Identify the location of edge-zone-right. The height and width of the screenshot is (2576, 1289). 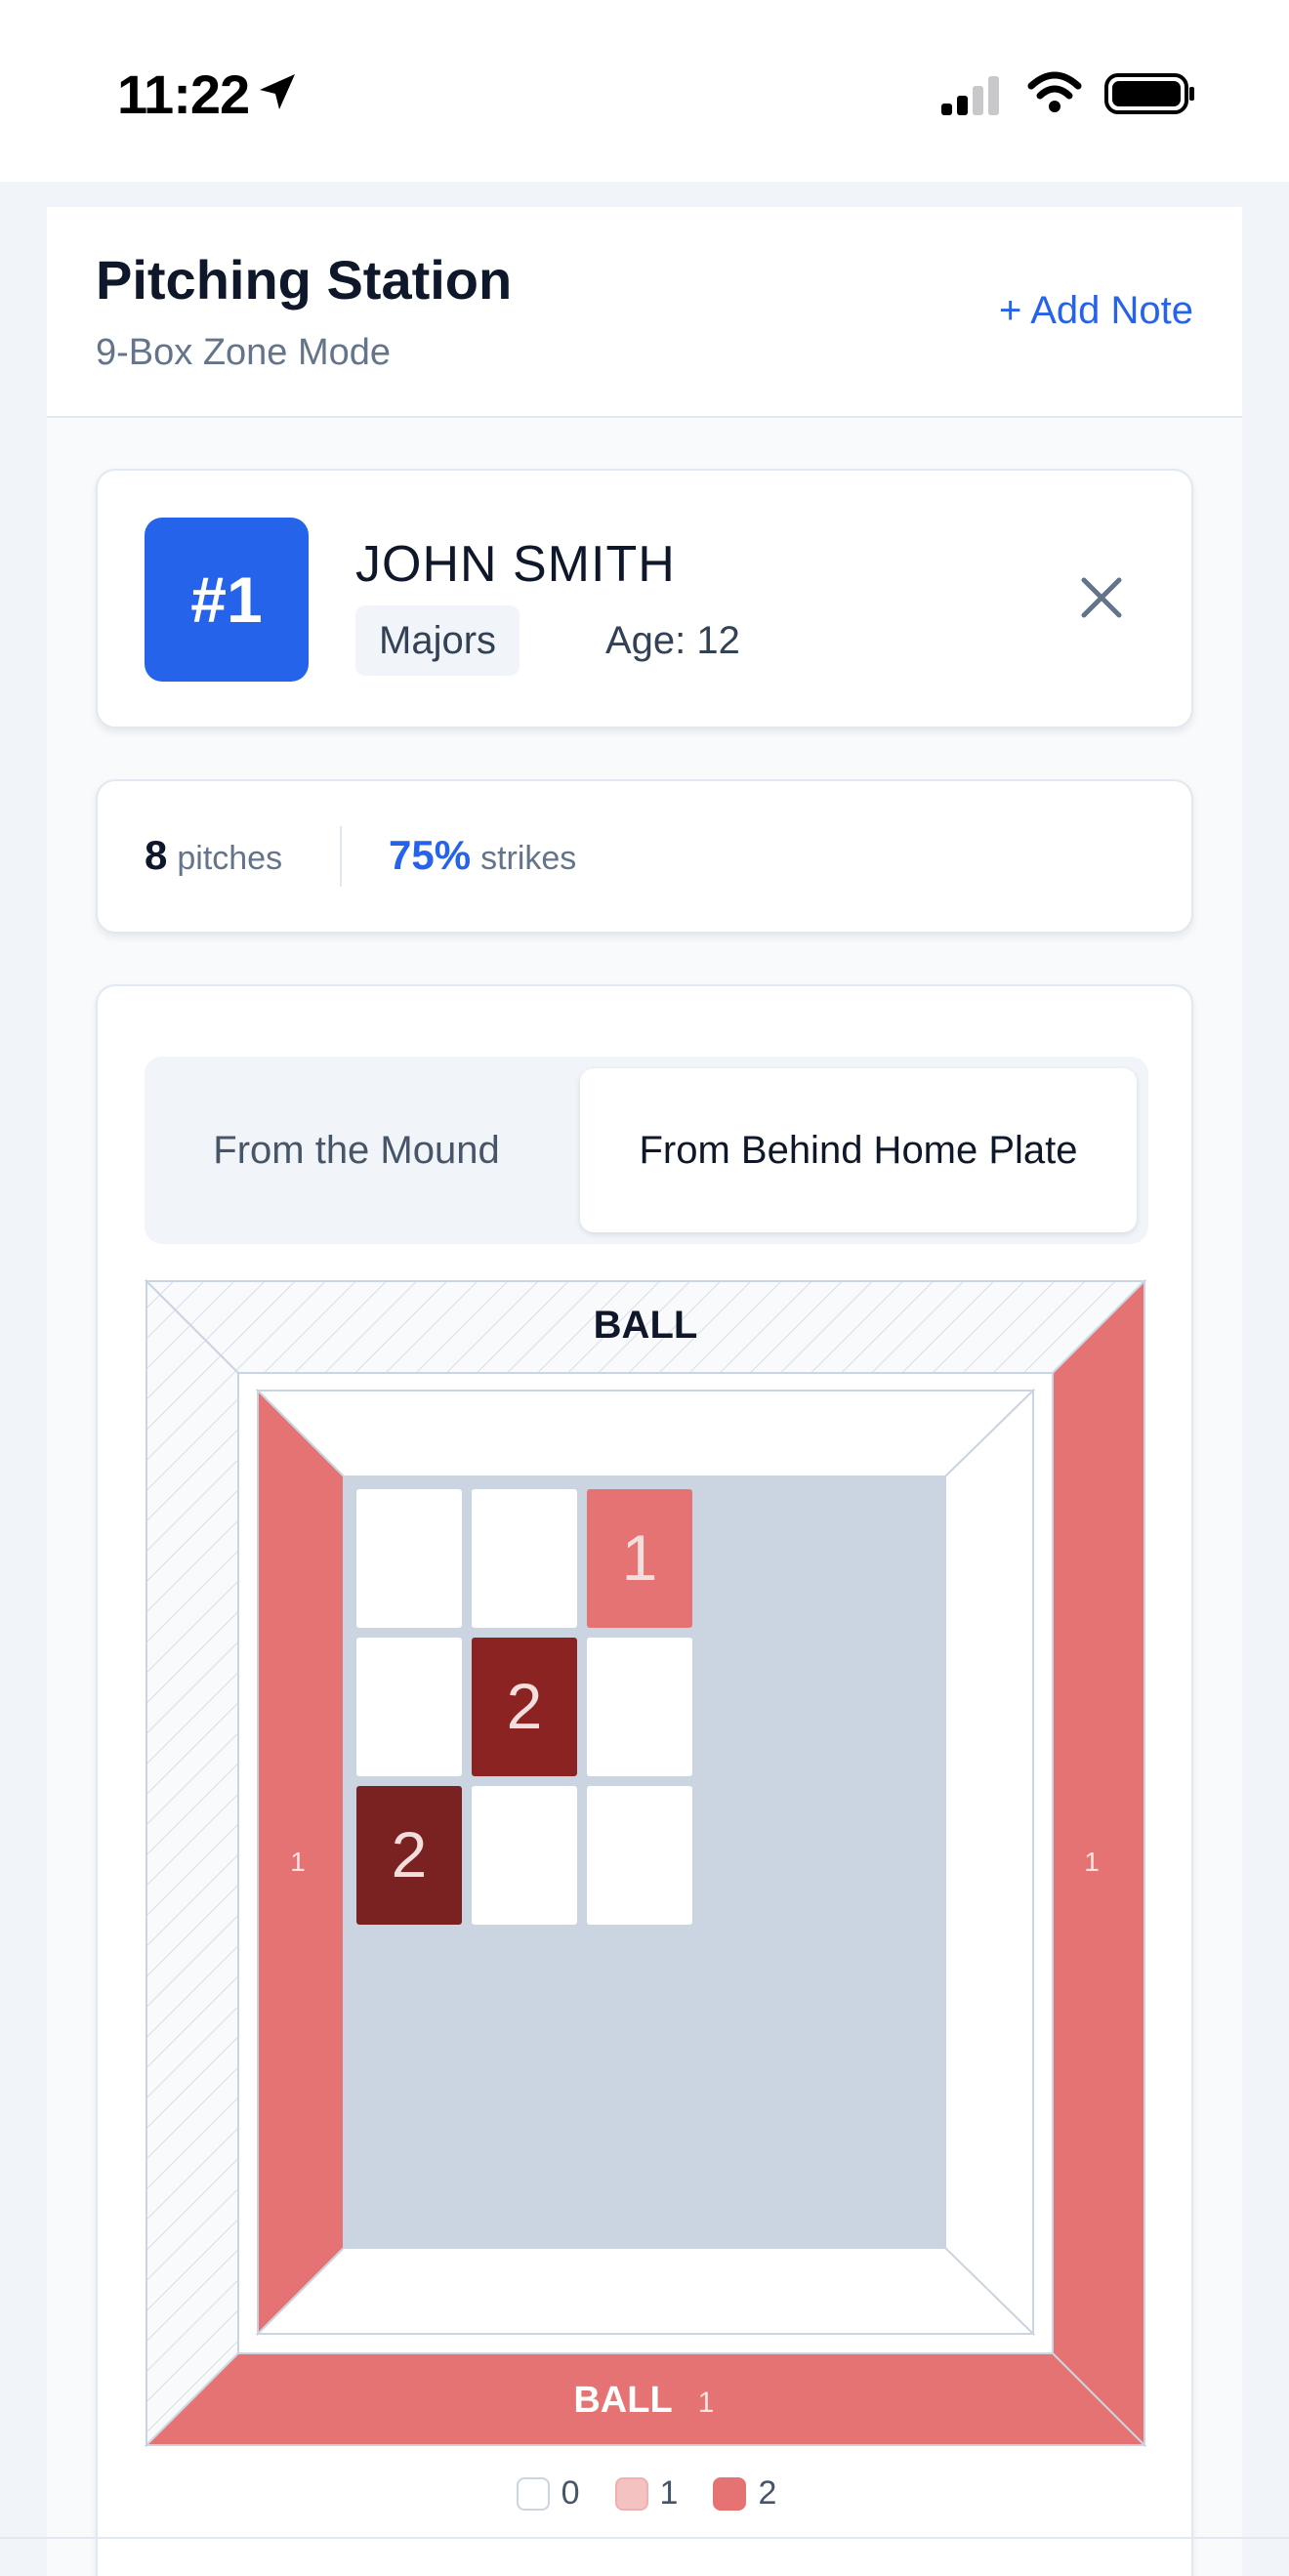
(989, 1862).